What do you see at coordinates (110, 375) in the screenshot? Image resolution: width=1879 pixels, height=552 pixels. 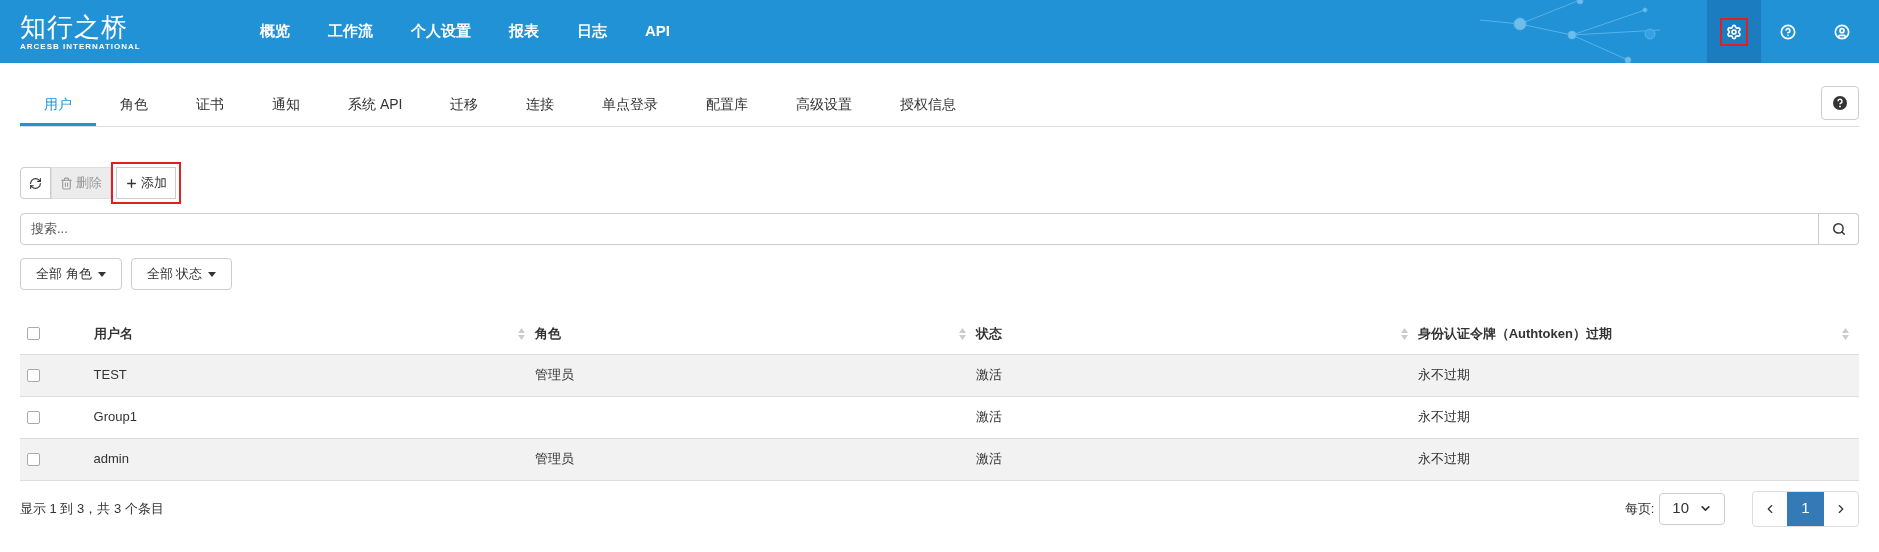 I see `table-cell: TEST` at bounding box center [110, 375].